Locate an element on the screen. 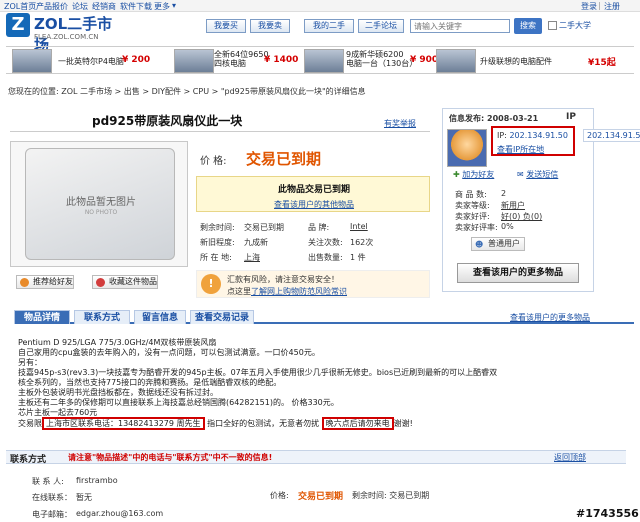 The width and height of the screenshot is (640, 522). tab-contact: 联系方式 is located at coordinates (102, 317).